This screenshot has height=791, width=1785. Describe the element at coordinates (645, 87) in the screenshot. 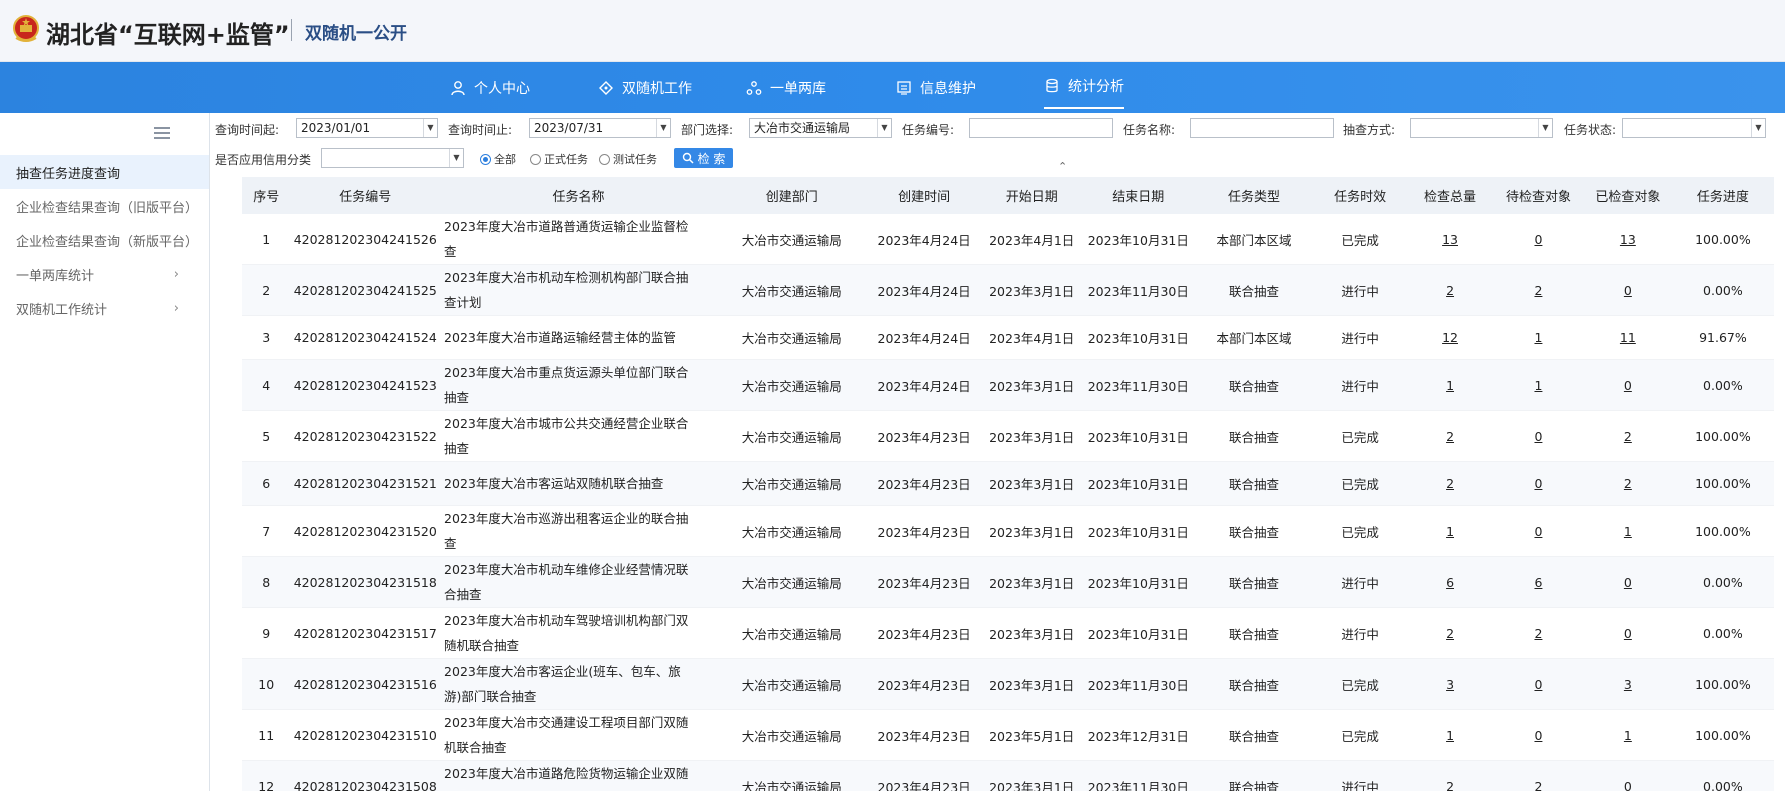

I see `nav-item-random-work: 双随机工作` at that location.